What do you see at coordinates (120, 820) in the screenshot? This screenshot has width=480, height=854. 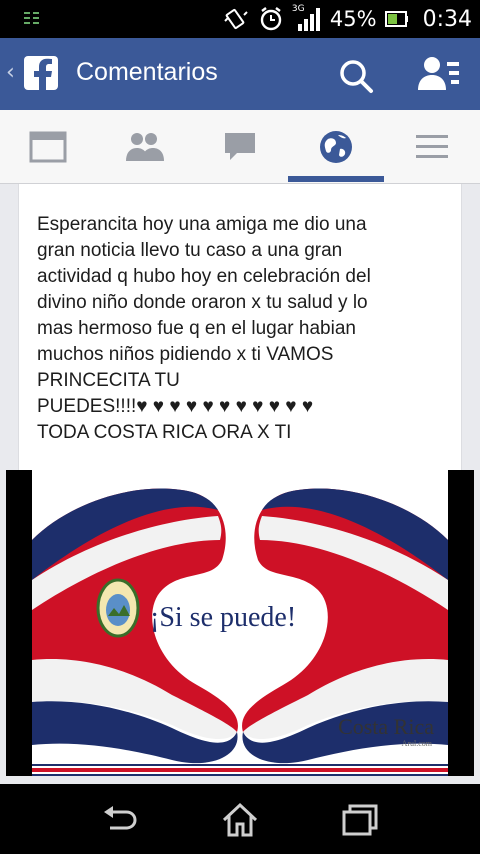 I see `back-icon` at bounding box center [120, 820].